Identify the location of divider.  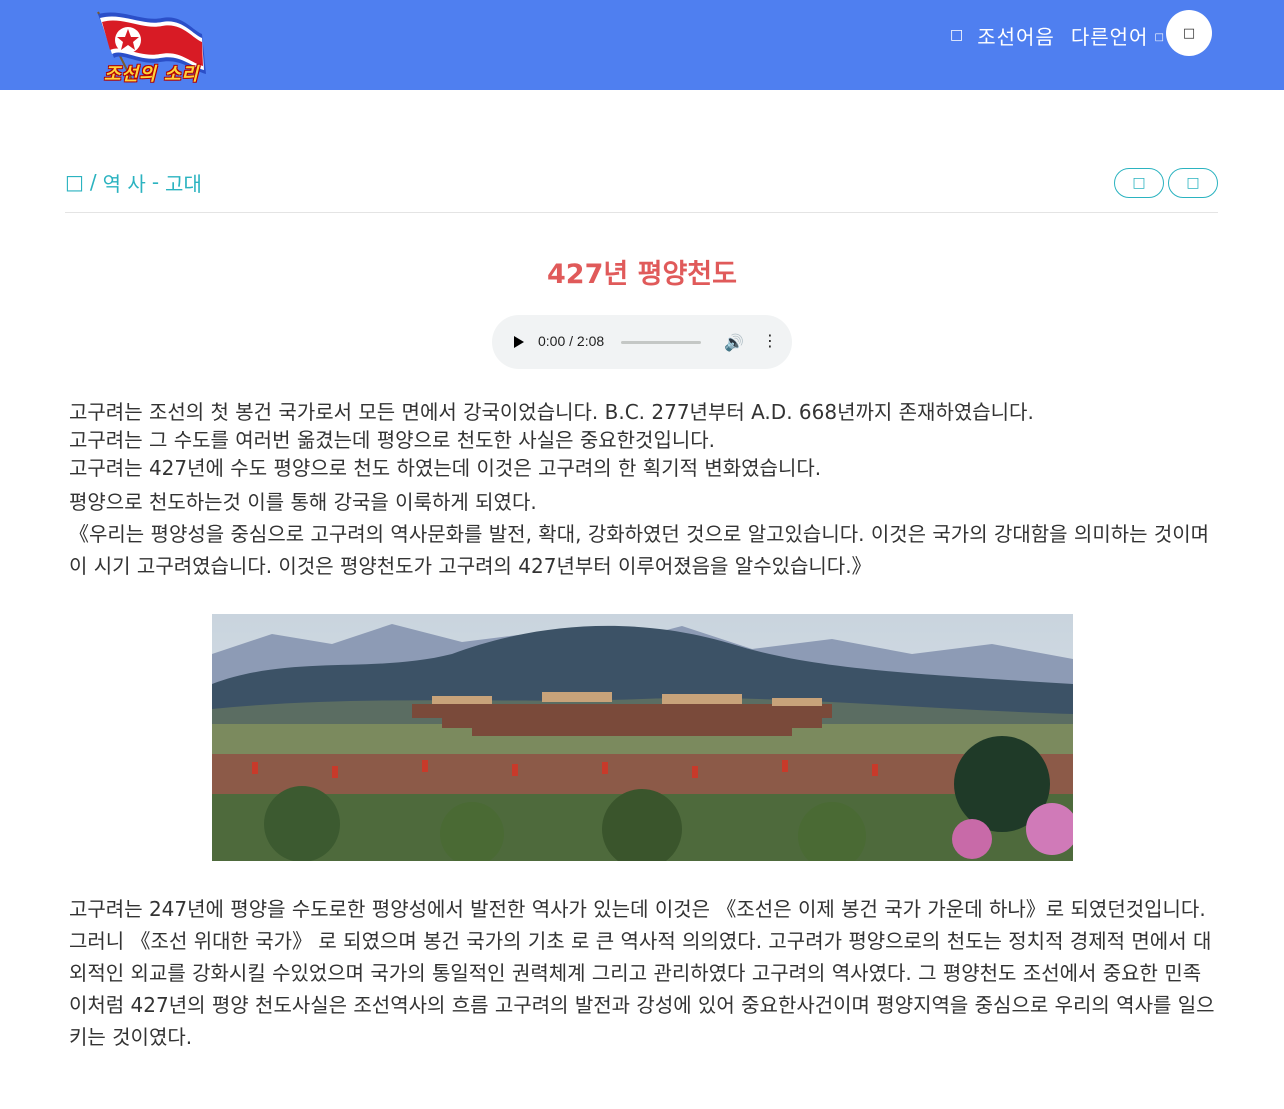
(641, 212).